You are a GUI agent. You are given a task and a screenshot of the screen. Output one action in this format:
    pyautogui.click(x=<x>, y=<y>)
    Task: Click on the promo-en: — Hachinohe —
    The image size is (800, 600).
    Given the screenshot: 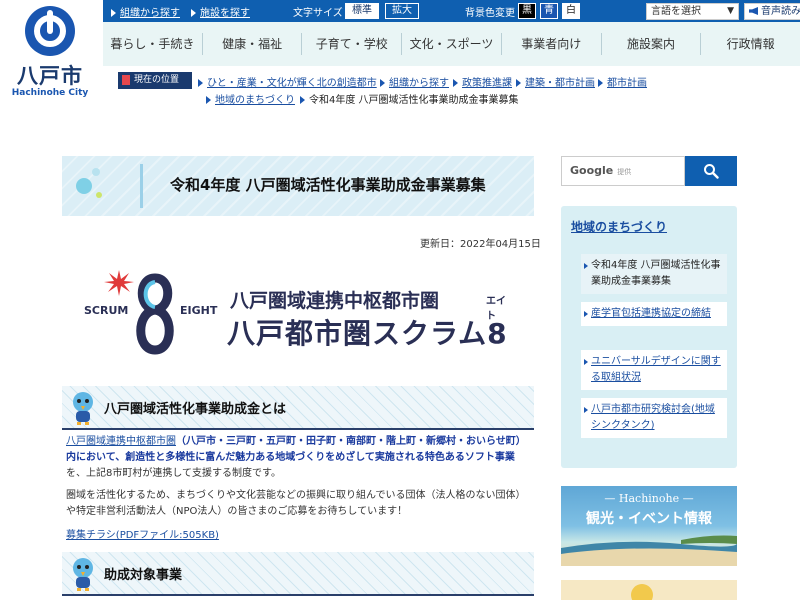 What is the action you would take?
    pyautogui.click(x=649, y=498)
    